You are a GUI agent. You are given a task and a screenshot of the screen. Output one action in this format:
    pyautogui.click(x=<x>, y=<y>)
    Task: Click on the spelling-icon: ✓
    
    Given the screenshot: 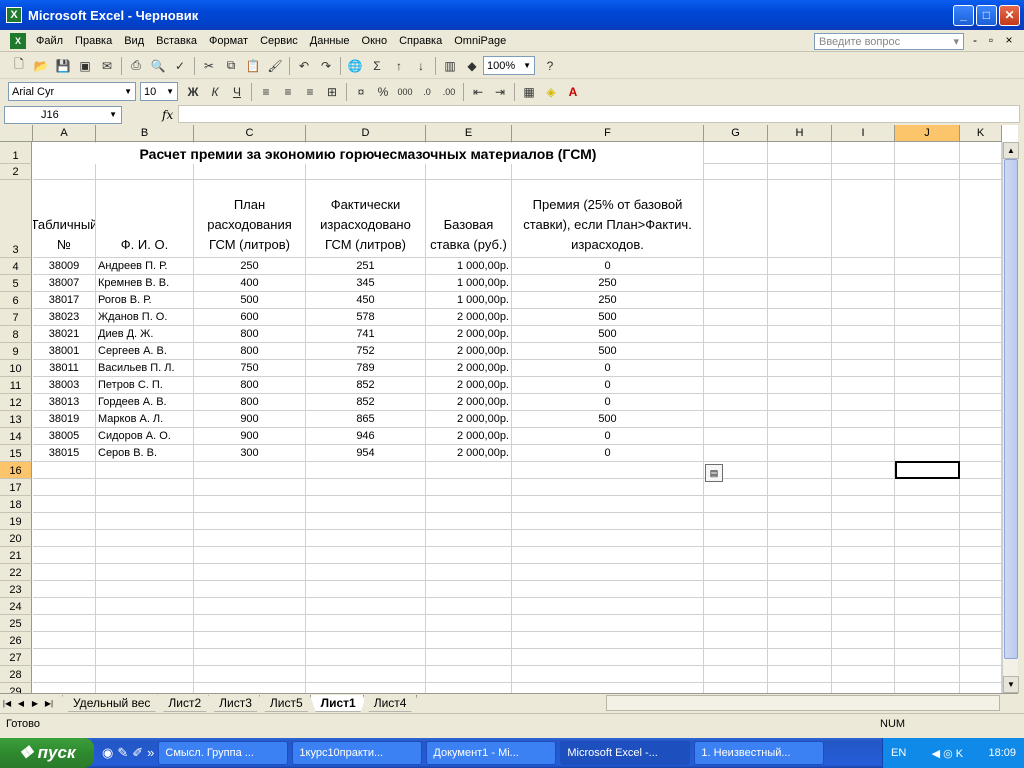 What is the action you would take?
    pyautogui.click(x=180, y=66)
    